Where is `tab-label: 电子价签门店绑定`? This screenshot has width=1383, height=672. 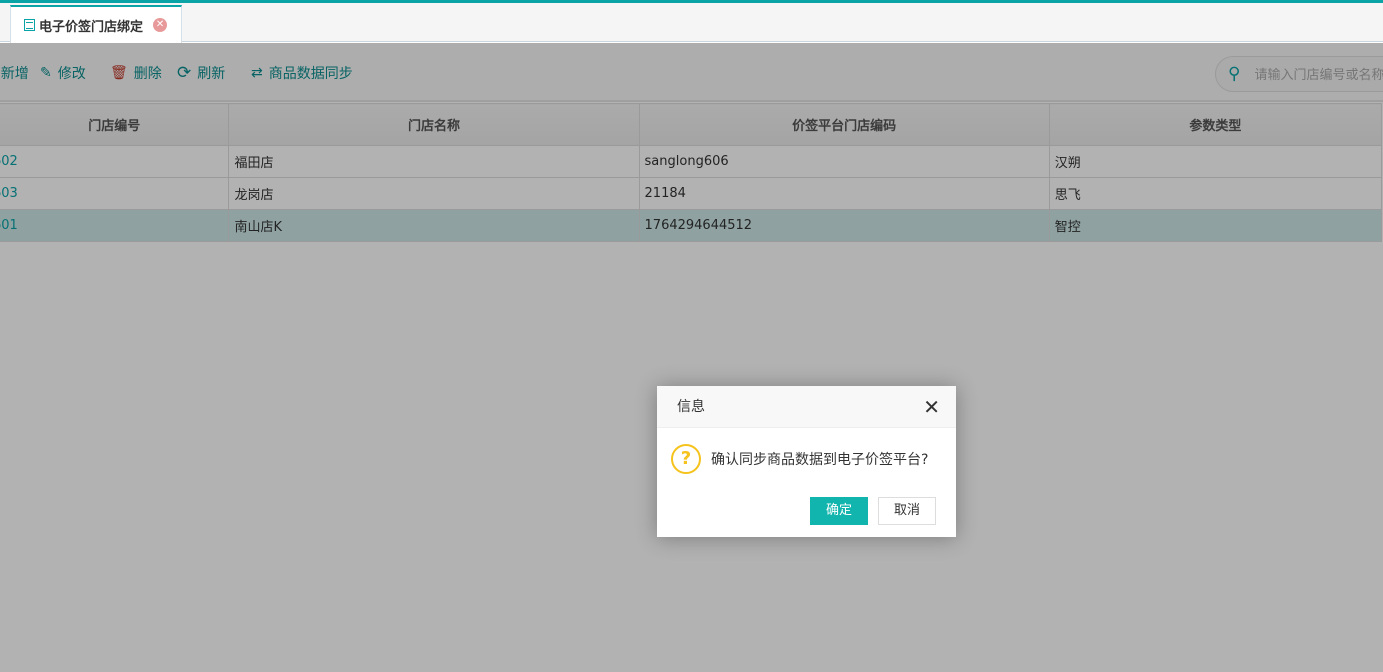 tab-label: 电子价签门店绑定 is located at coordinates (91, 27).